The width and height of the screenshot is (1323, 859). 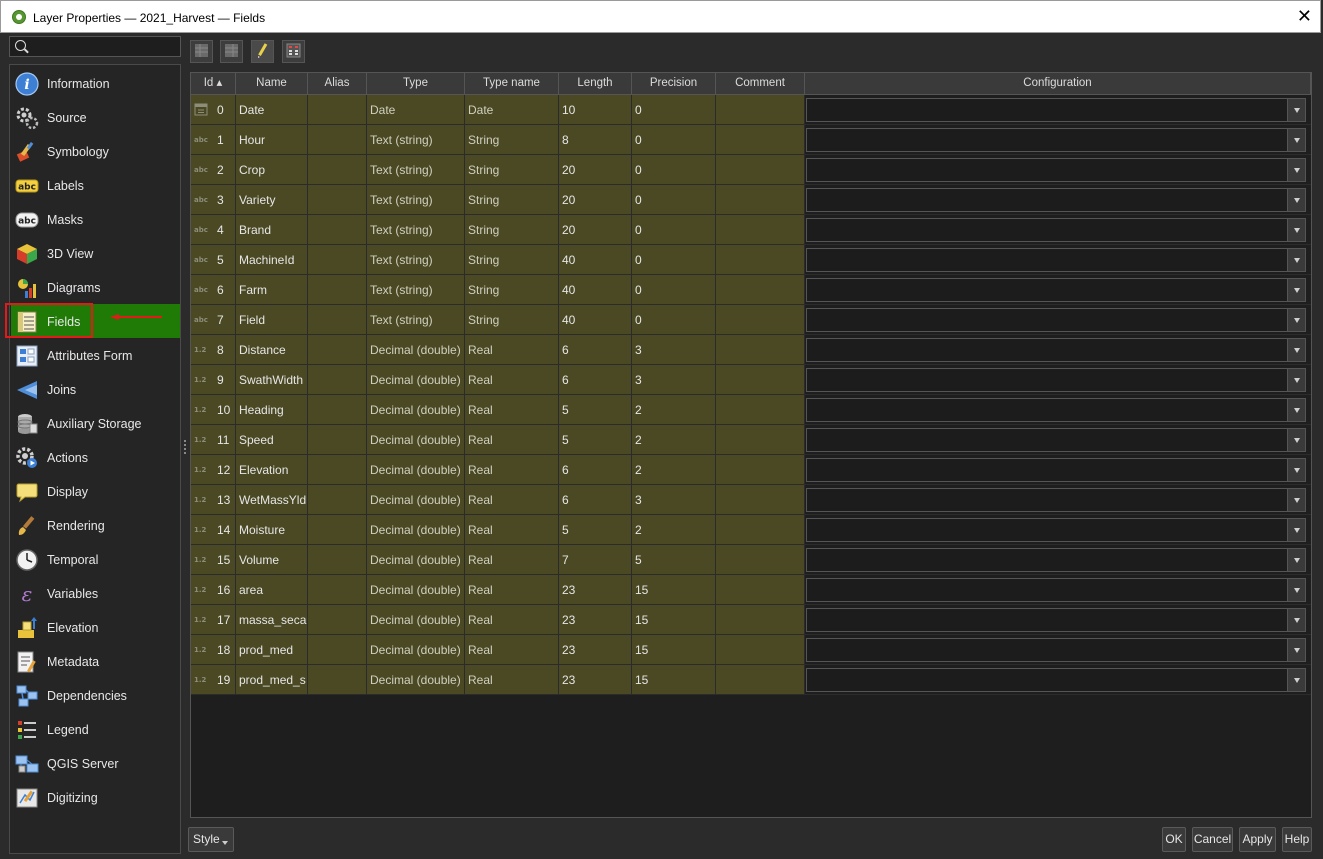 I want to click on table-row: 1.2 17 massa_seca Decimal (double) Real 23 15, so click(x=751, y=620).